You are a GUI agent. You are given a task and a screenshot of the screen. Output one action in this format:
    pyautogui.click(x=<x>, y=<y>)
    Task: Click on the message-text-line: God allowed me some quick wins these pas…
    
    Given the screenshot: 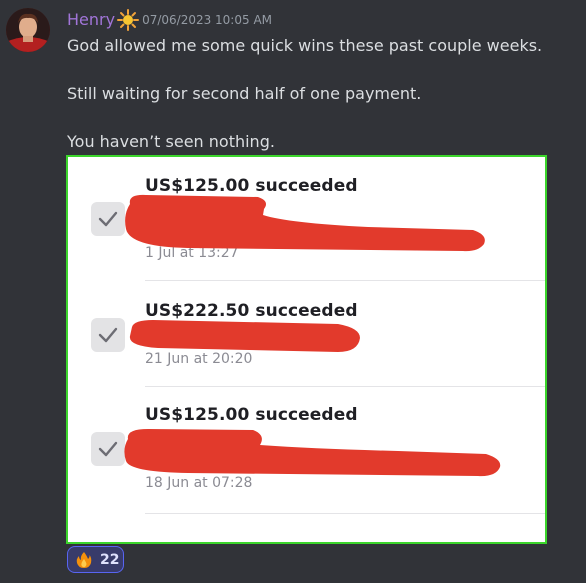 What is the action you would take?
    pyautogui.click(x=305, y=45)
    